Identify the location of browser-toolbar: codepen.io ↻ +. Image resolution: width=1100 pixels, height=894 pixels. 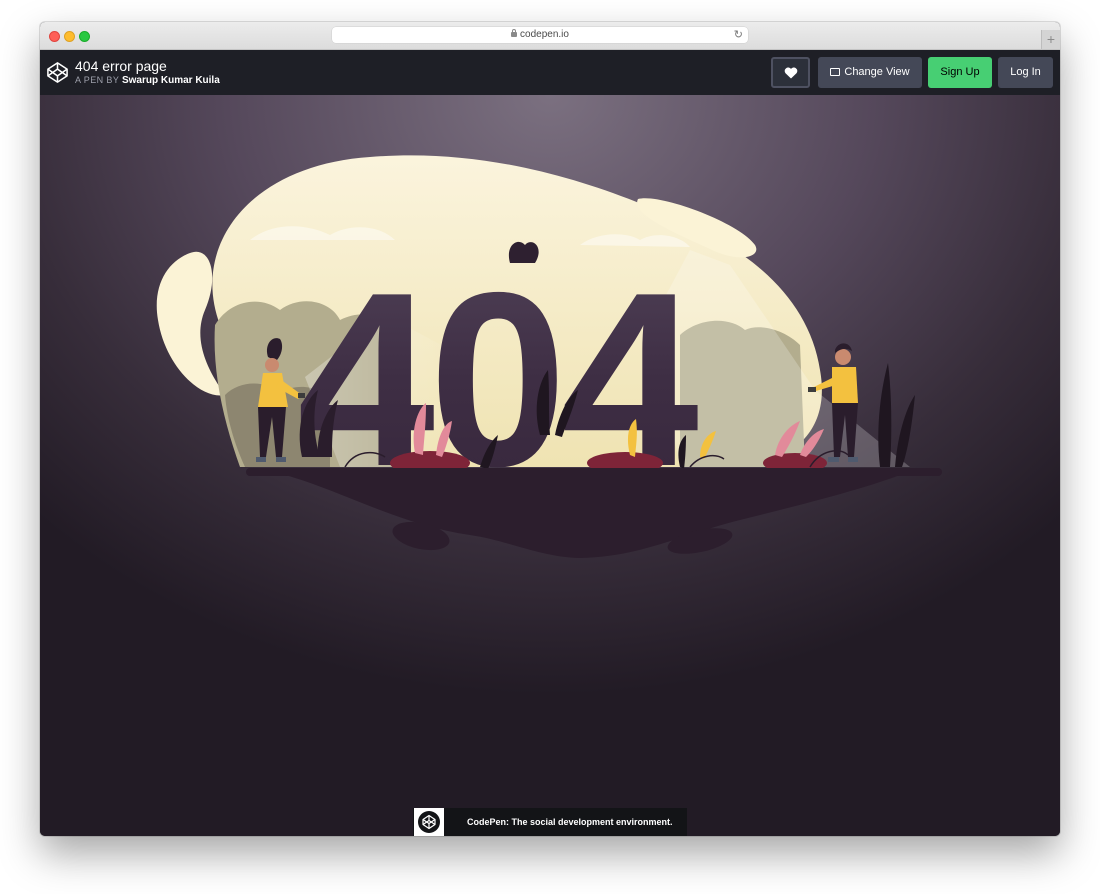
(550, 36).